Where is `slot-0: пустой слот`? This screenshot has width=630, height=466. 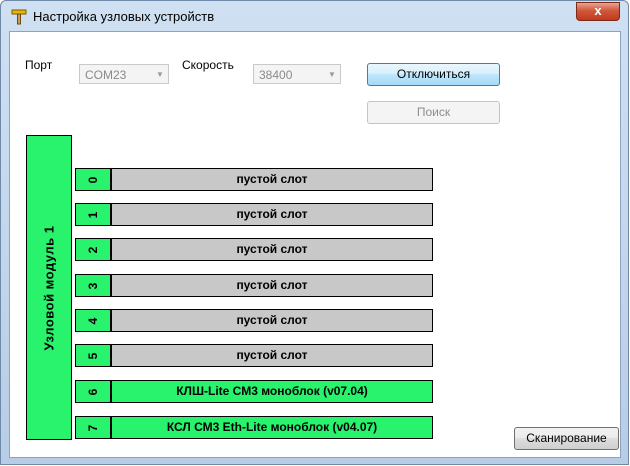 slot-0: пустой слот is located at coordinates (272, 179).